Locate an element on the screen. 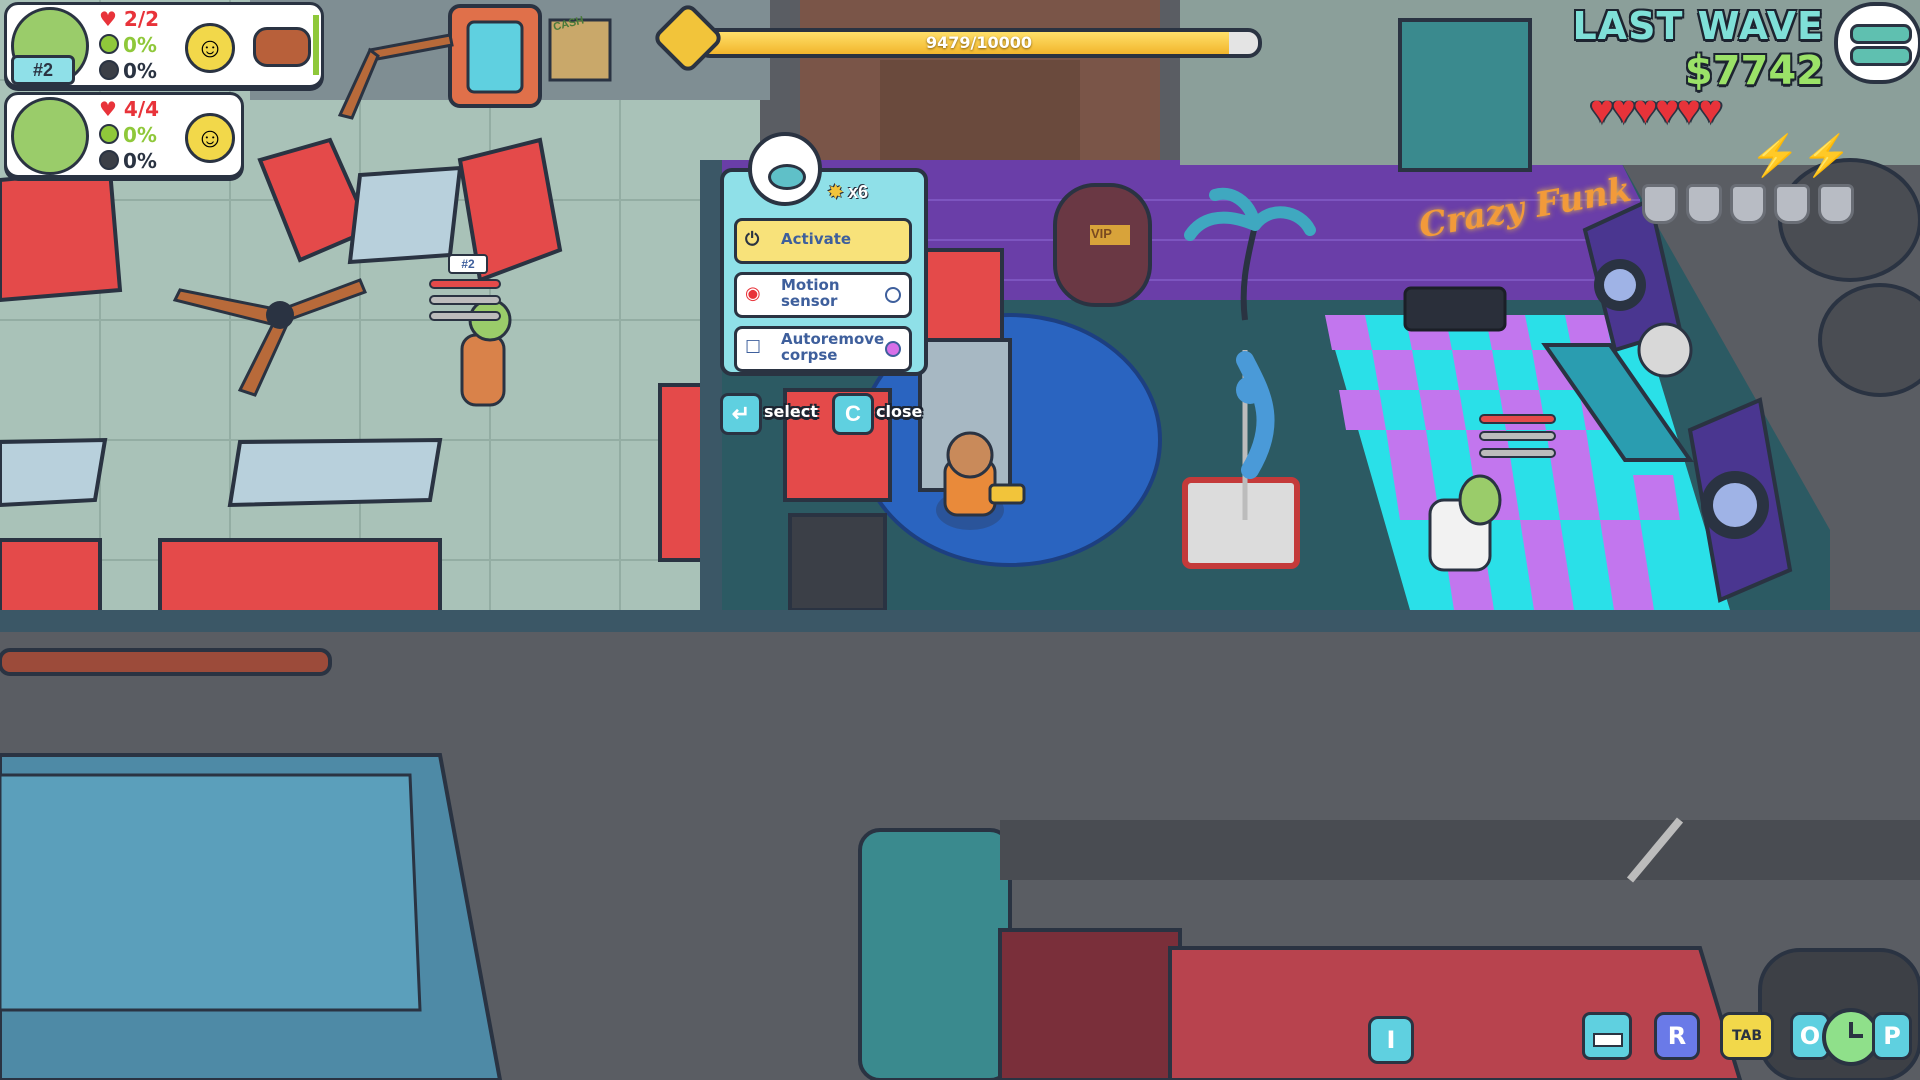  rotate-button: R is located at coordinates (1677, 1036).